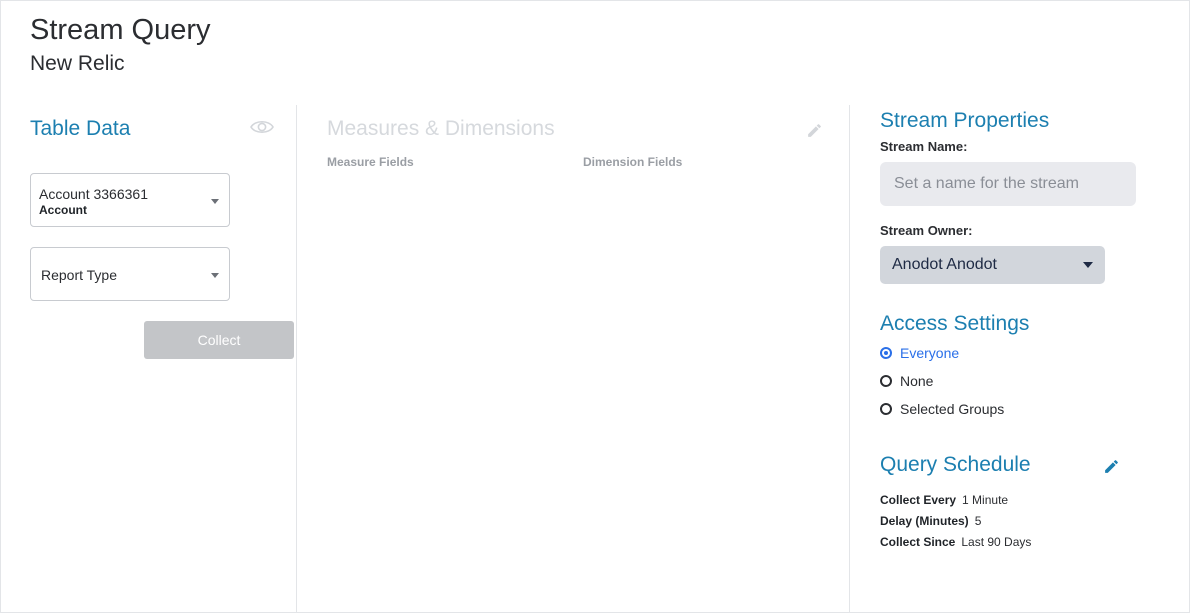 The image size is (1190, 613). Describe the element at coordinates (952, 409) in the screenshot. I see `access-option-label: Selected Groups` at that location.